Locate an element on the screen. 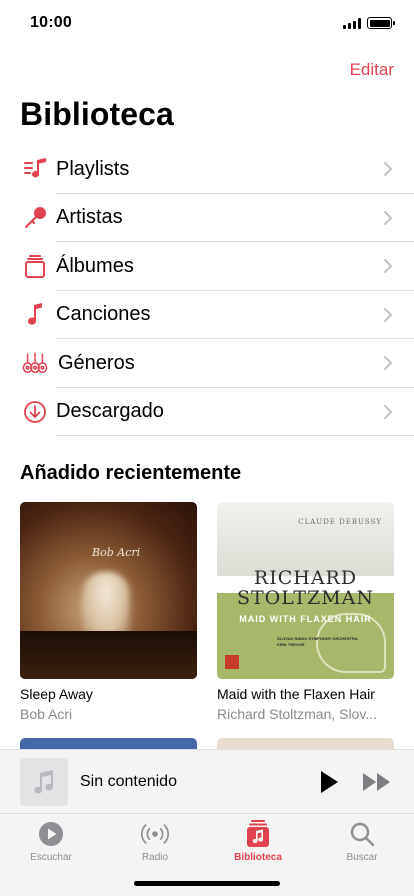  cover-composer: CLAUDE DEBUSSY is located at coordinates (340, 522).